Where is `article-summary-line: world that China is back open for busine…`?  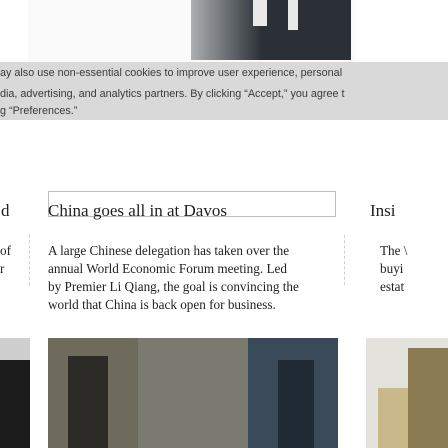 article-summary-line: world that China is back open for busine… is located at coordinates (162, 304).